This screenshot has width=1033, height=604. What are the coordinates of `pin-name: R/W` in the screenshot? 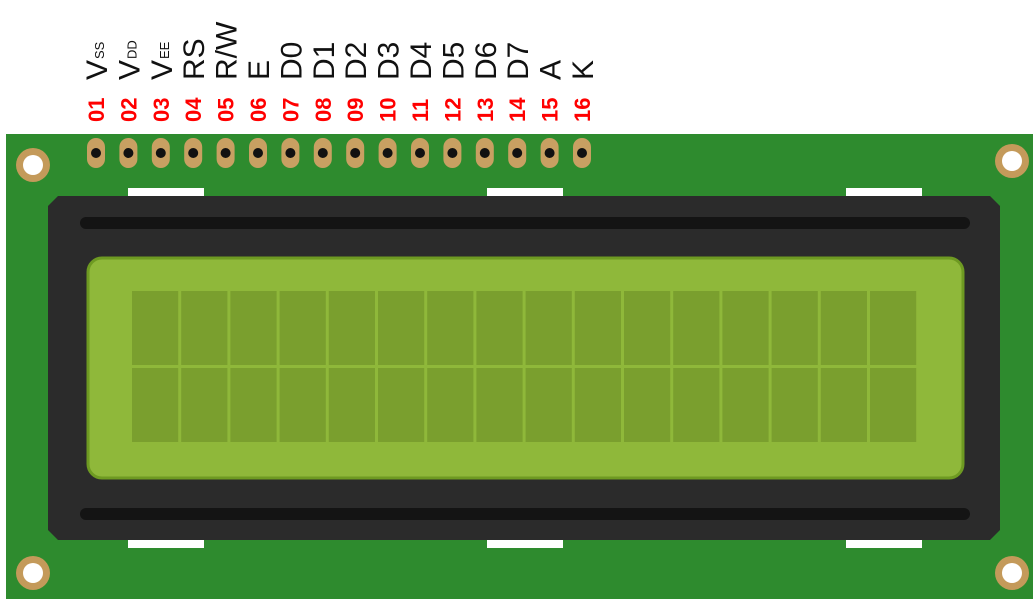 It's located at (227, 50).